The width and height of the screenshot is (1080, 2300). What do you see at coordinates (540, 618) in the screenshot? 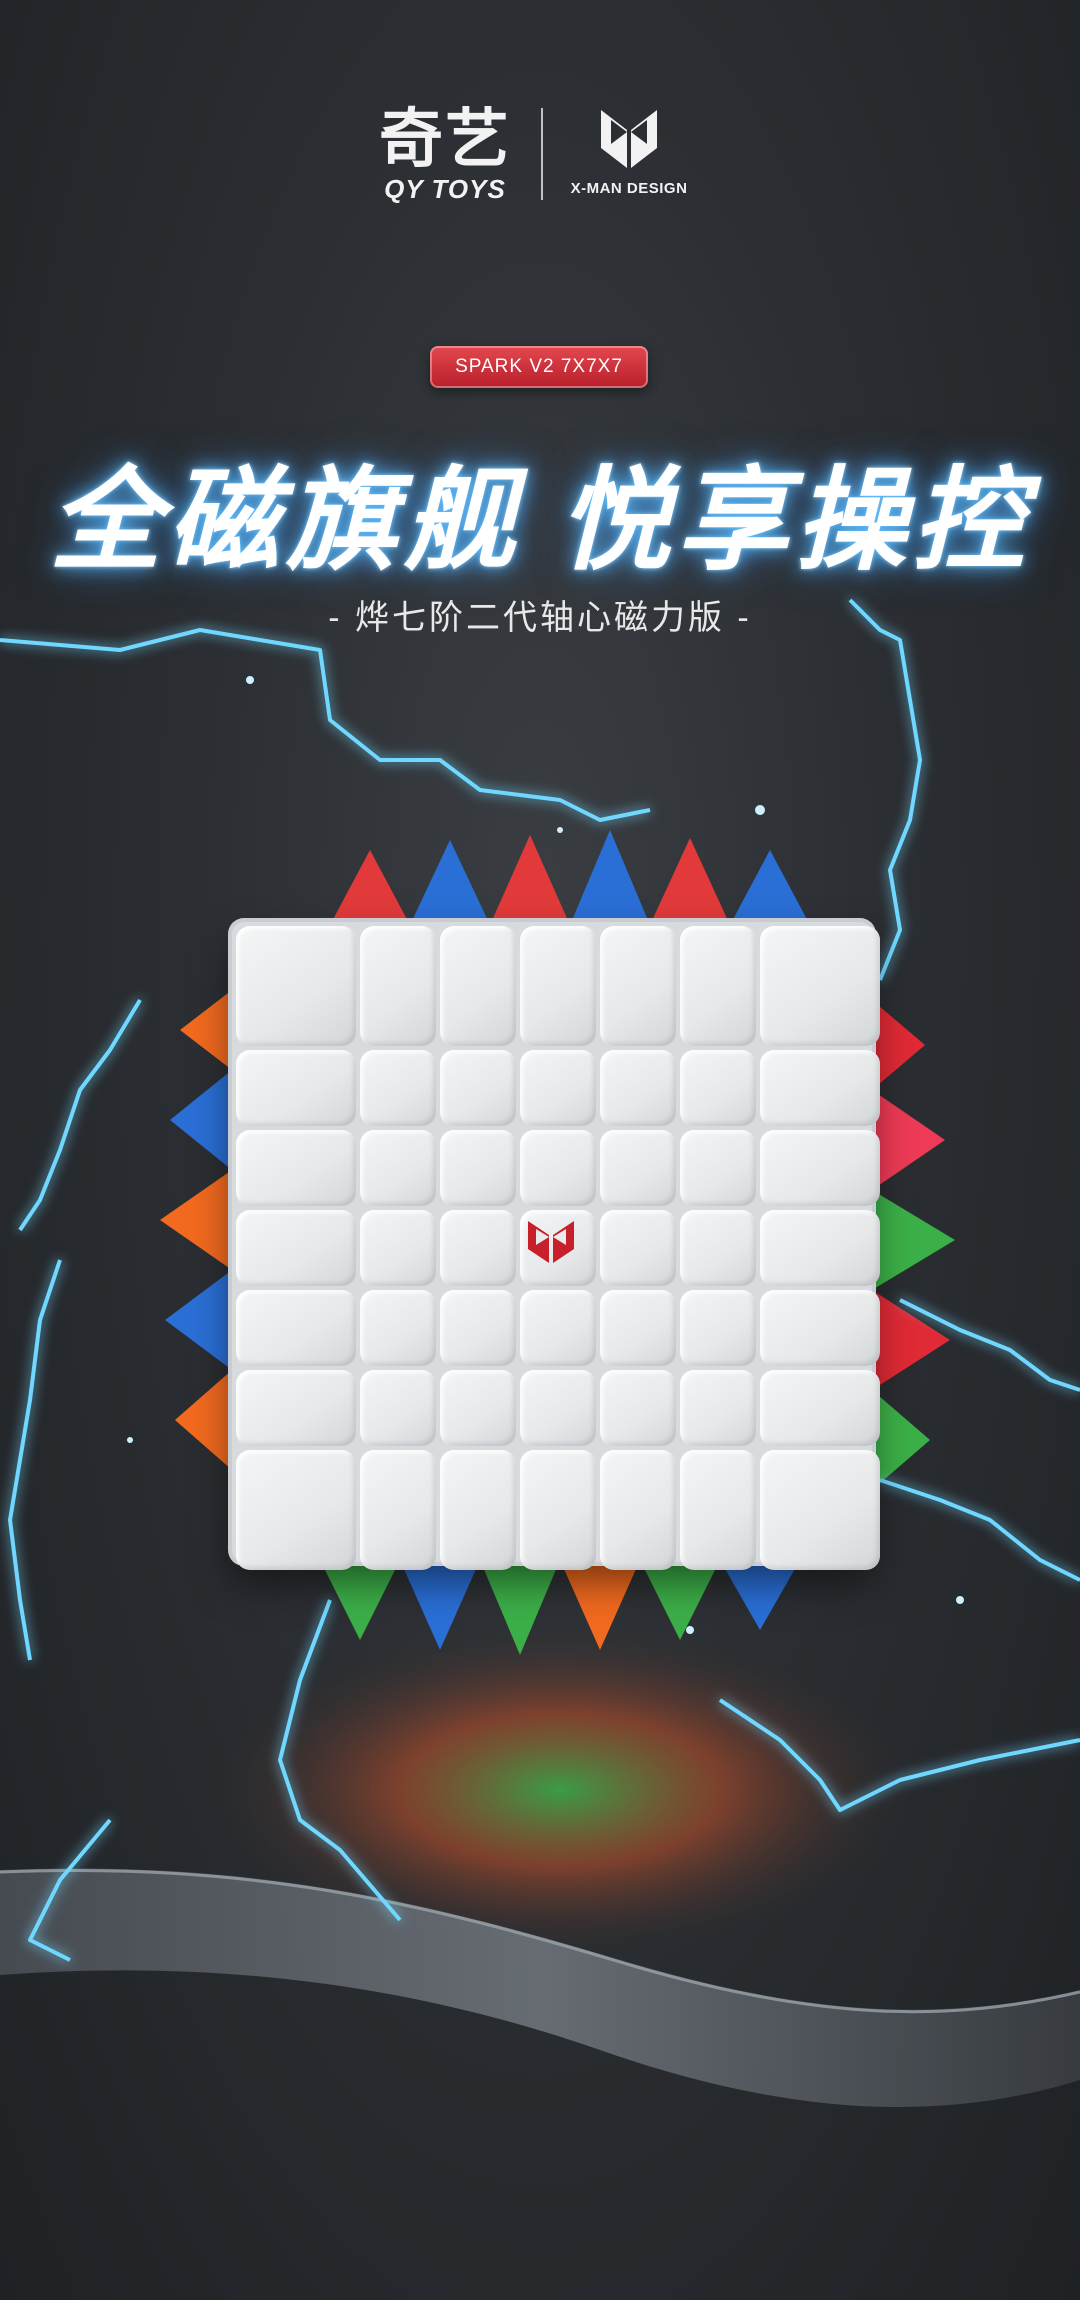
I see `subheadline: - 烨七阶二代轴心磁力版 -` at bounding box center [540, 618].